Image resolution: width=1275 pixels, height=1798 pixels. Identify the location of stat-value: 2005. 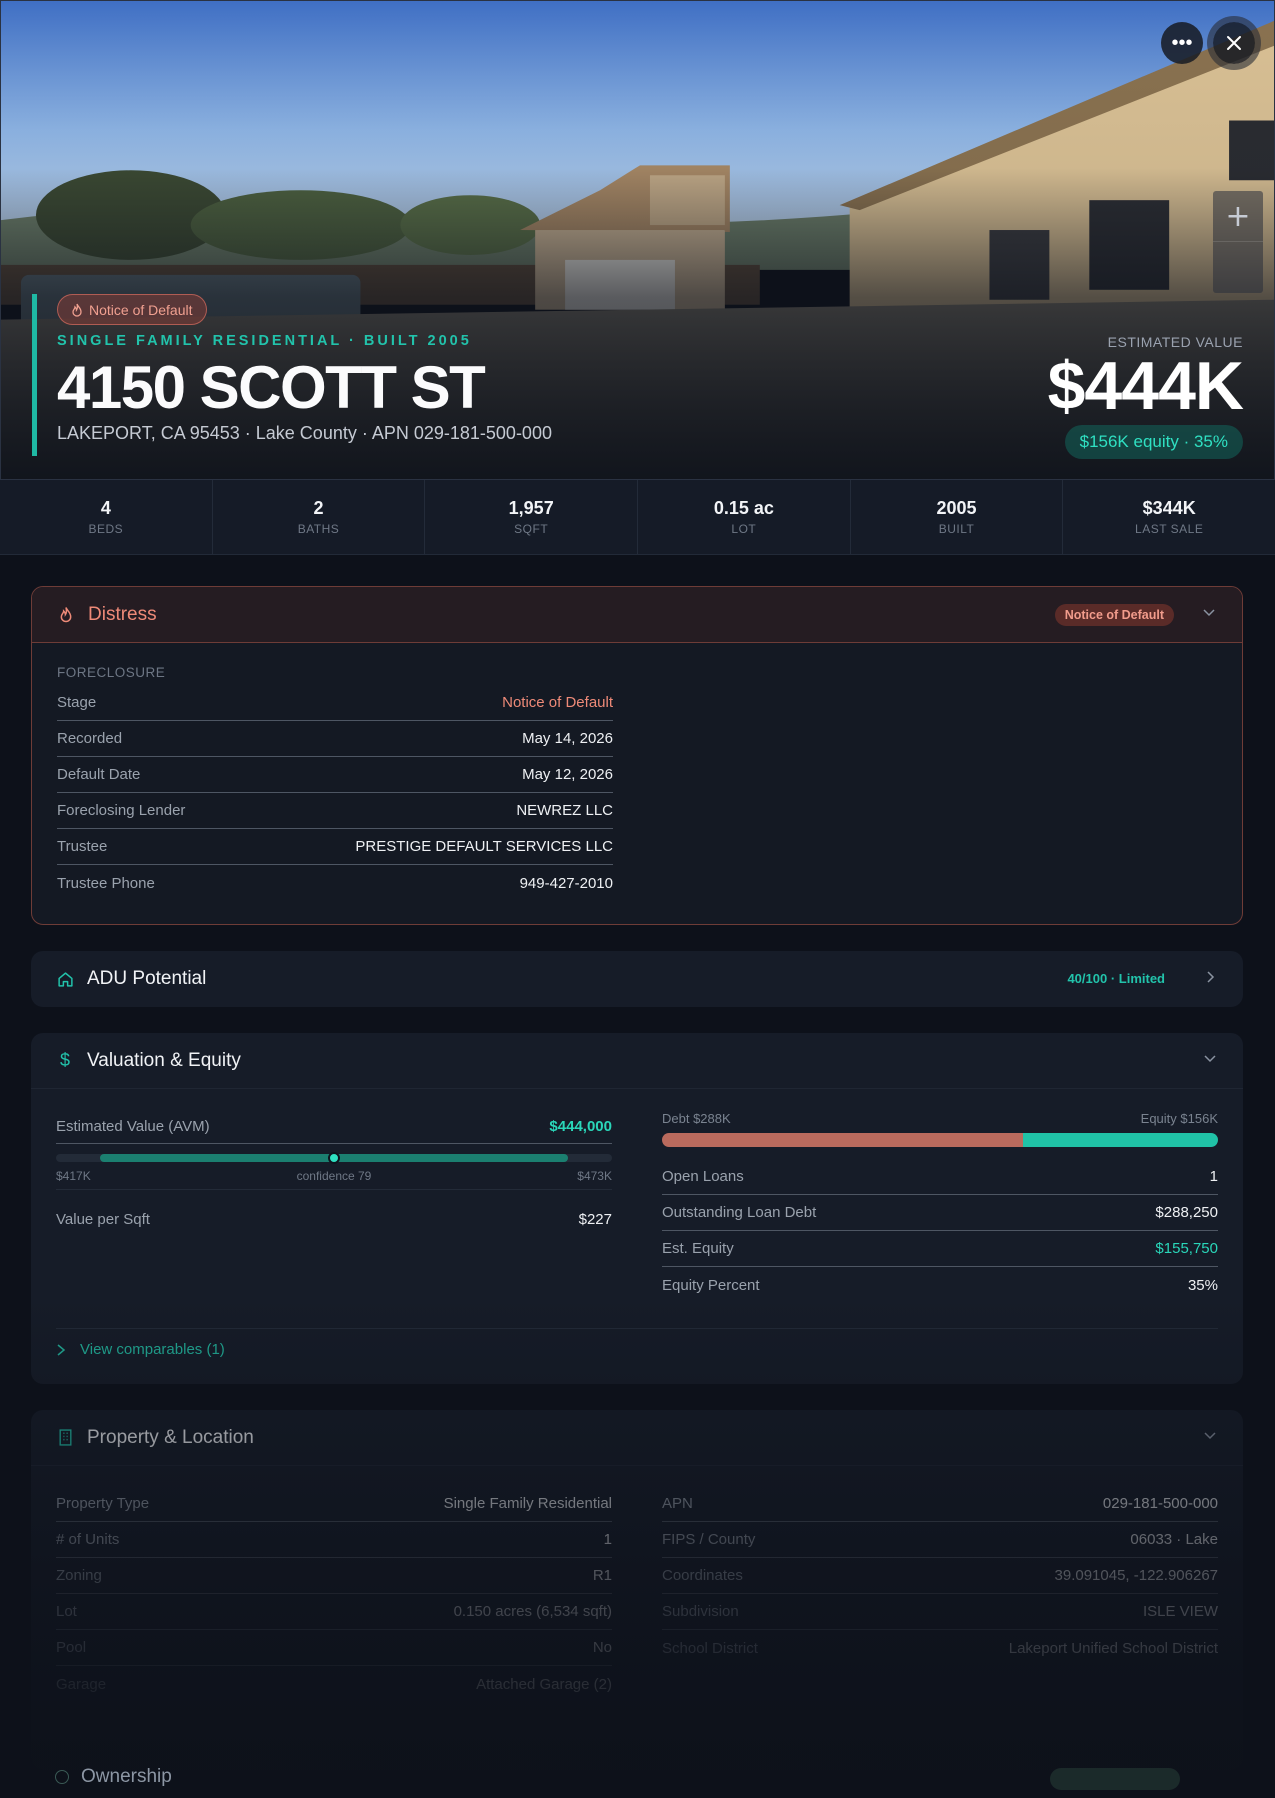
(956, 508).